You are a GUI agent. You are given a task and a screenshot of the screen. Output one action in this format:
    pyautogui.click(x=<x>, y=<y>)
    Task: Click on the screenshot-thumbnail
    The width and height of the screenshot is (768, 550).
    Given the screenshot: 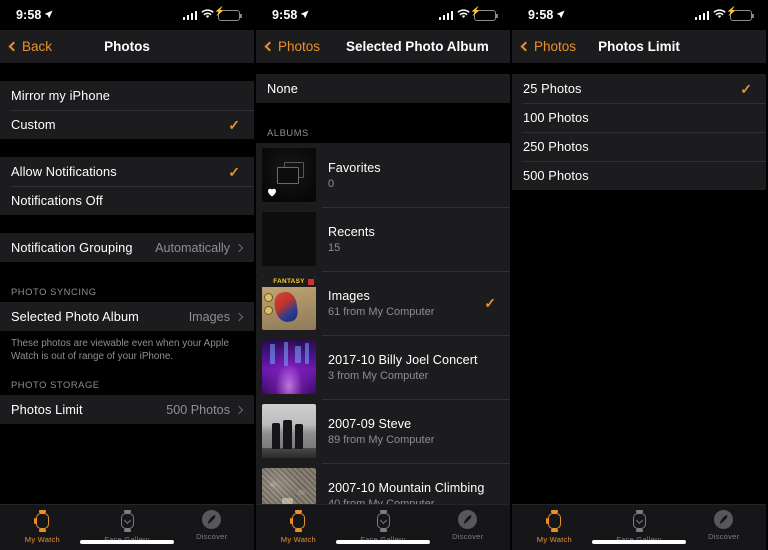 What is the action you would take?
    pyautogui.click(x=289, y=239)
    